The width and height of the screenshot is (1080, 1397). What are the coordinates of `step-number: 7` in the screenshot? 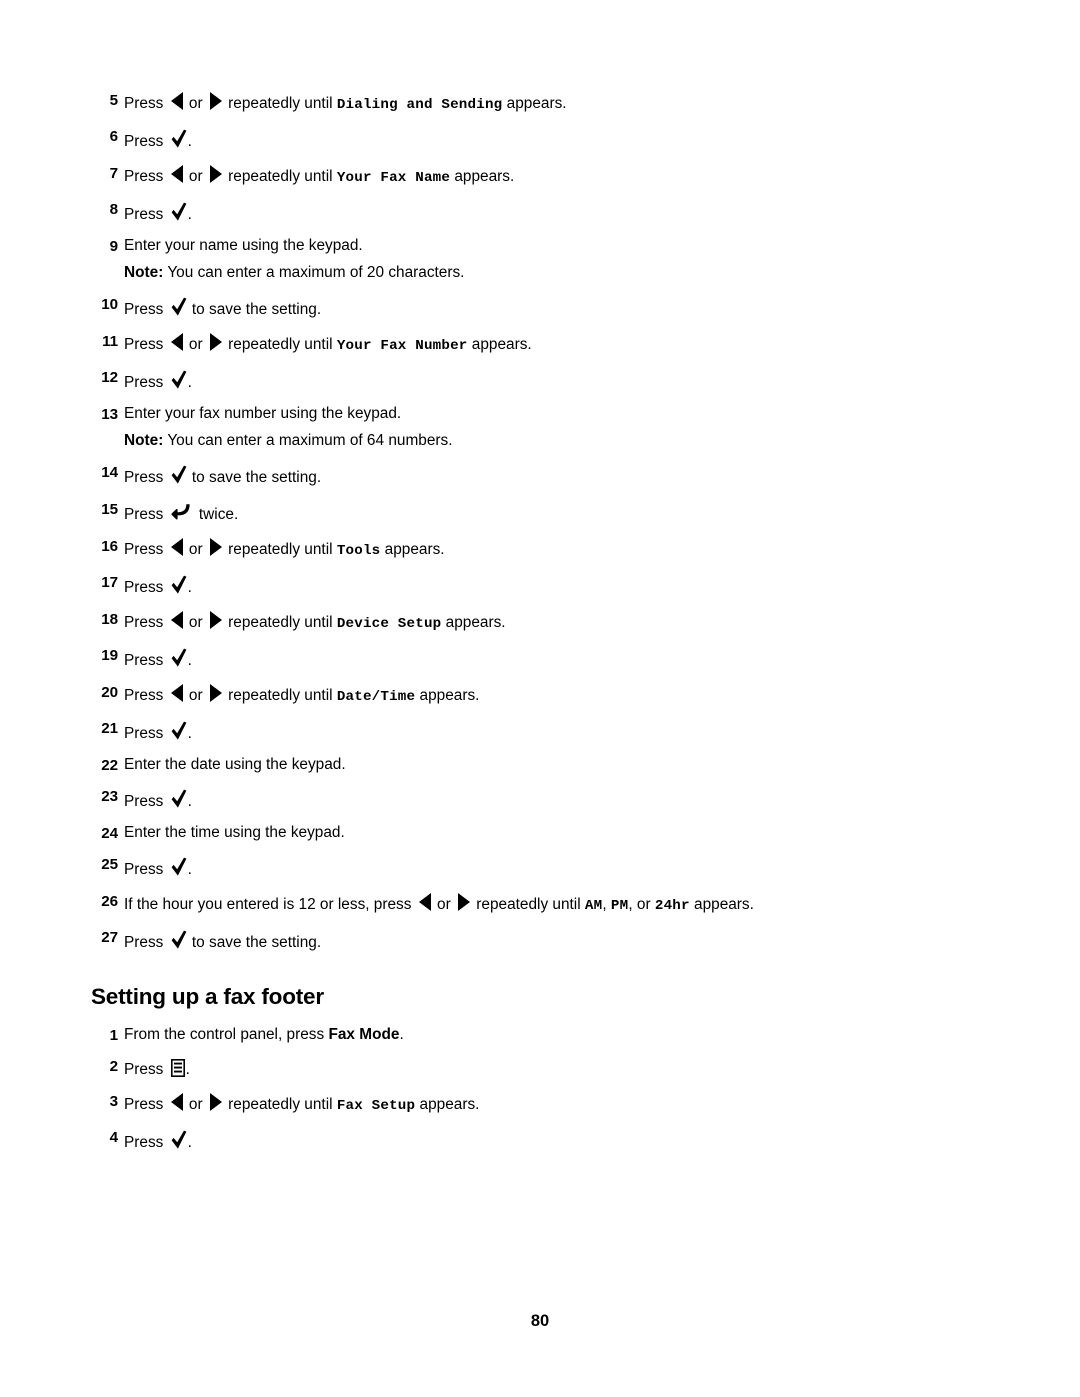 It's located at (113, 173).